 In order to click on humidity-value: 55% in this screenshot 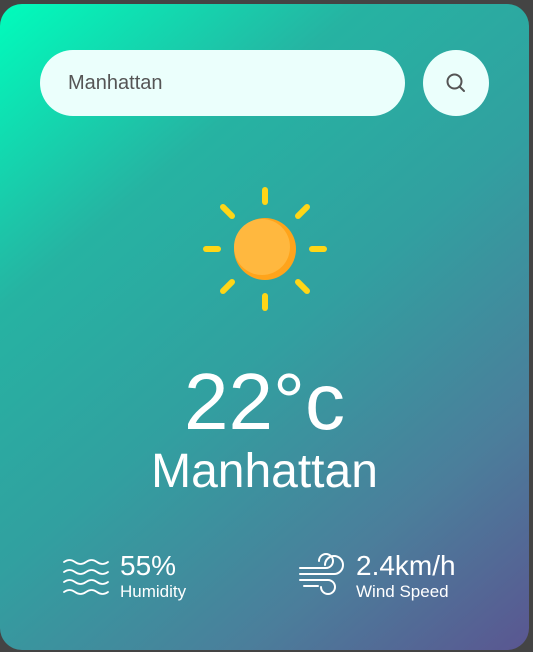, I will do `click(148, 565)`.